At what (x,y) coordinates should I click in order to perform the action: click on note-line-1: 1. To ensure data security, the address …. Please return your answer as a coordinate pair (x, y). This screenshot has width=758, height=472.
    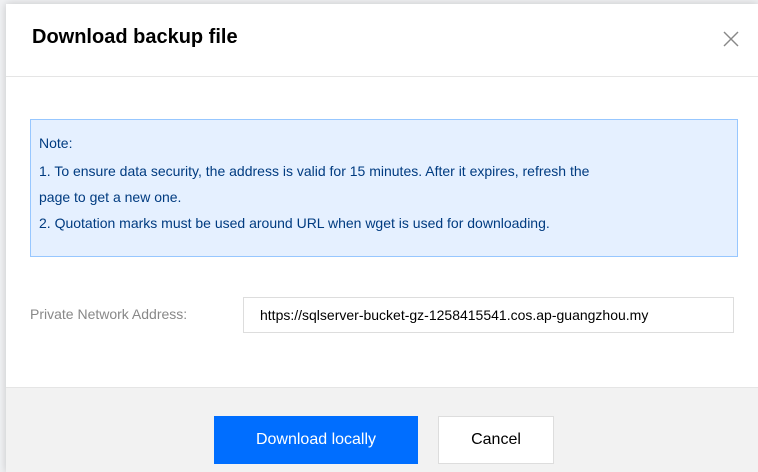
    Looking at the image, I should click on (314, 171).